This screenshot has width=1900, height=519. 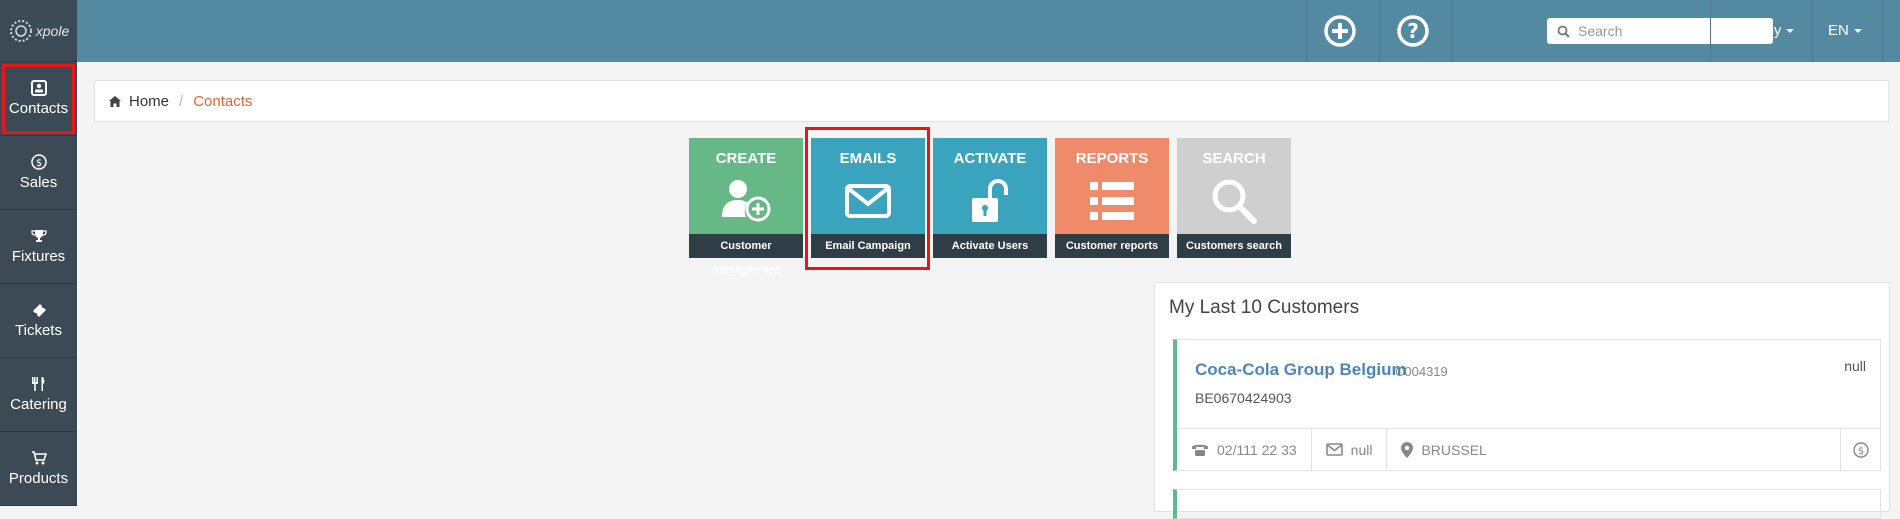 I want to click on sidebar-item-label: Catering, so click(x=38, y=404).